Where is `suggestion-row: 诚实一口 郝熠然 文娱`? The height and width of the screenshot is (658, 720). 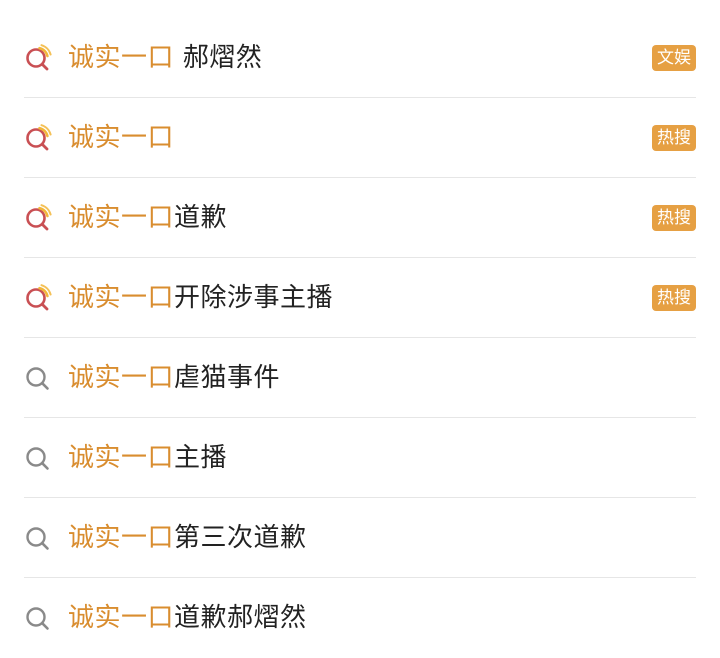 suggestion-row: 诚实一口 郝熠然 文娱 is located at coordinates (360, 58).